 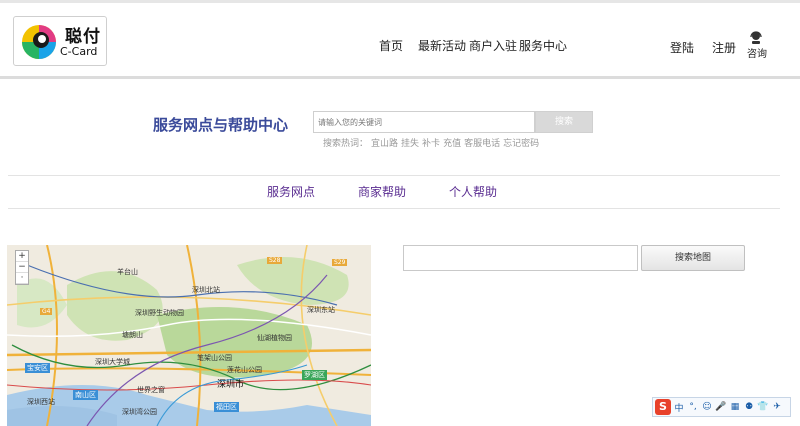 I want to click on map-district-nanshan: 南山区, so click(x=85, y=395).